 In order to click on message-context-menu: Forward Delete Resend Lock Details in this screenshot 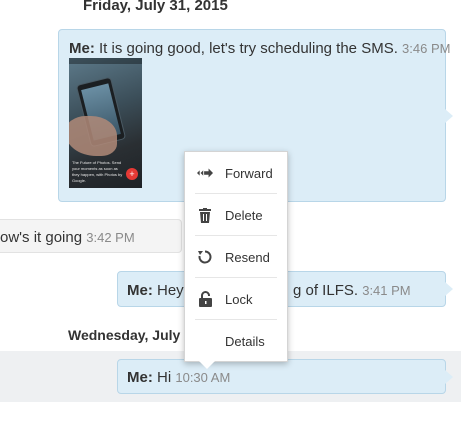, I will do `click(236, 260)`.